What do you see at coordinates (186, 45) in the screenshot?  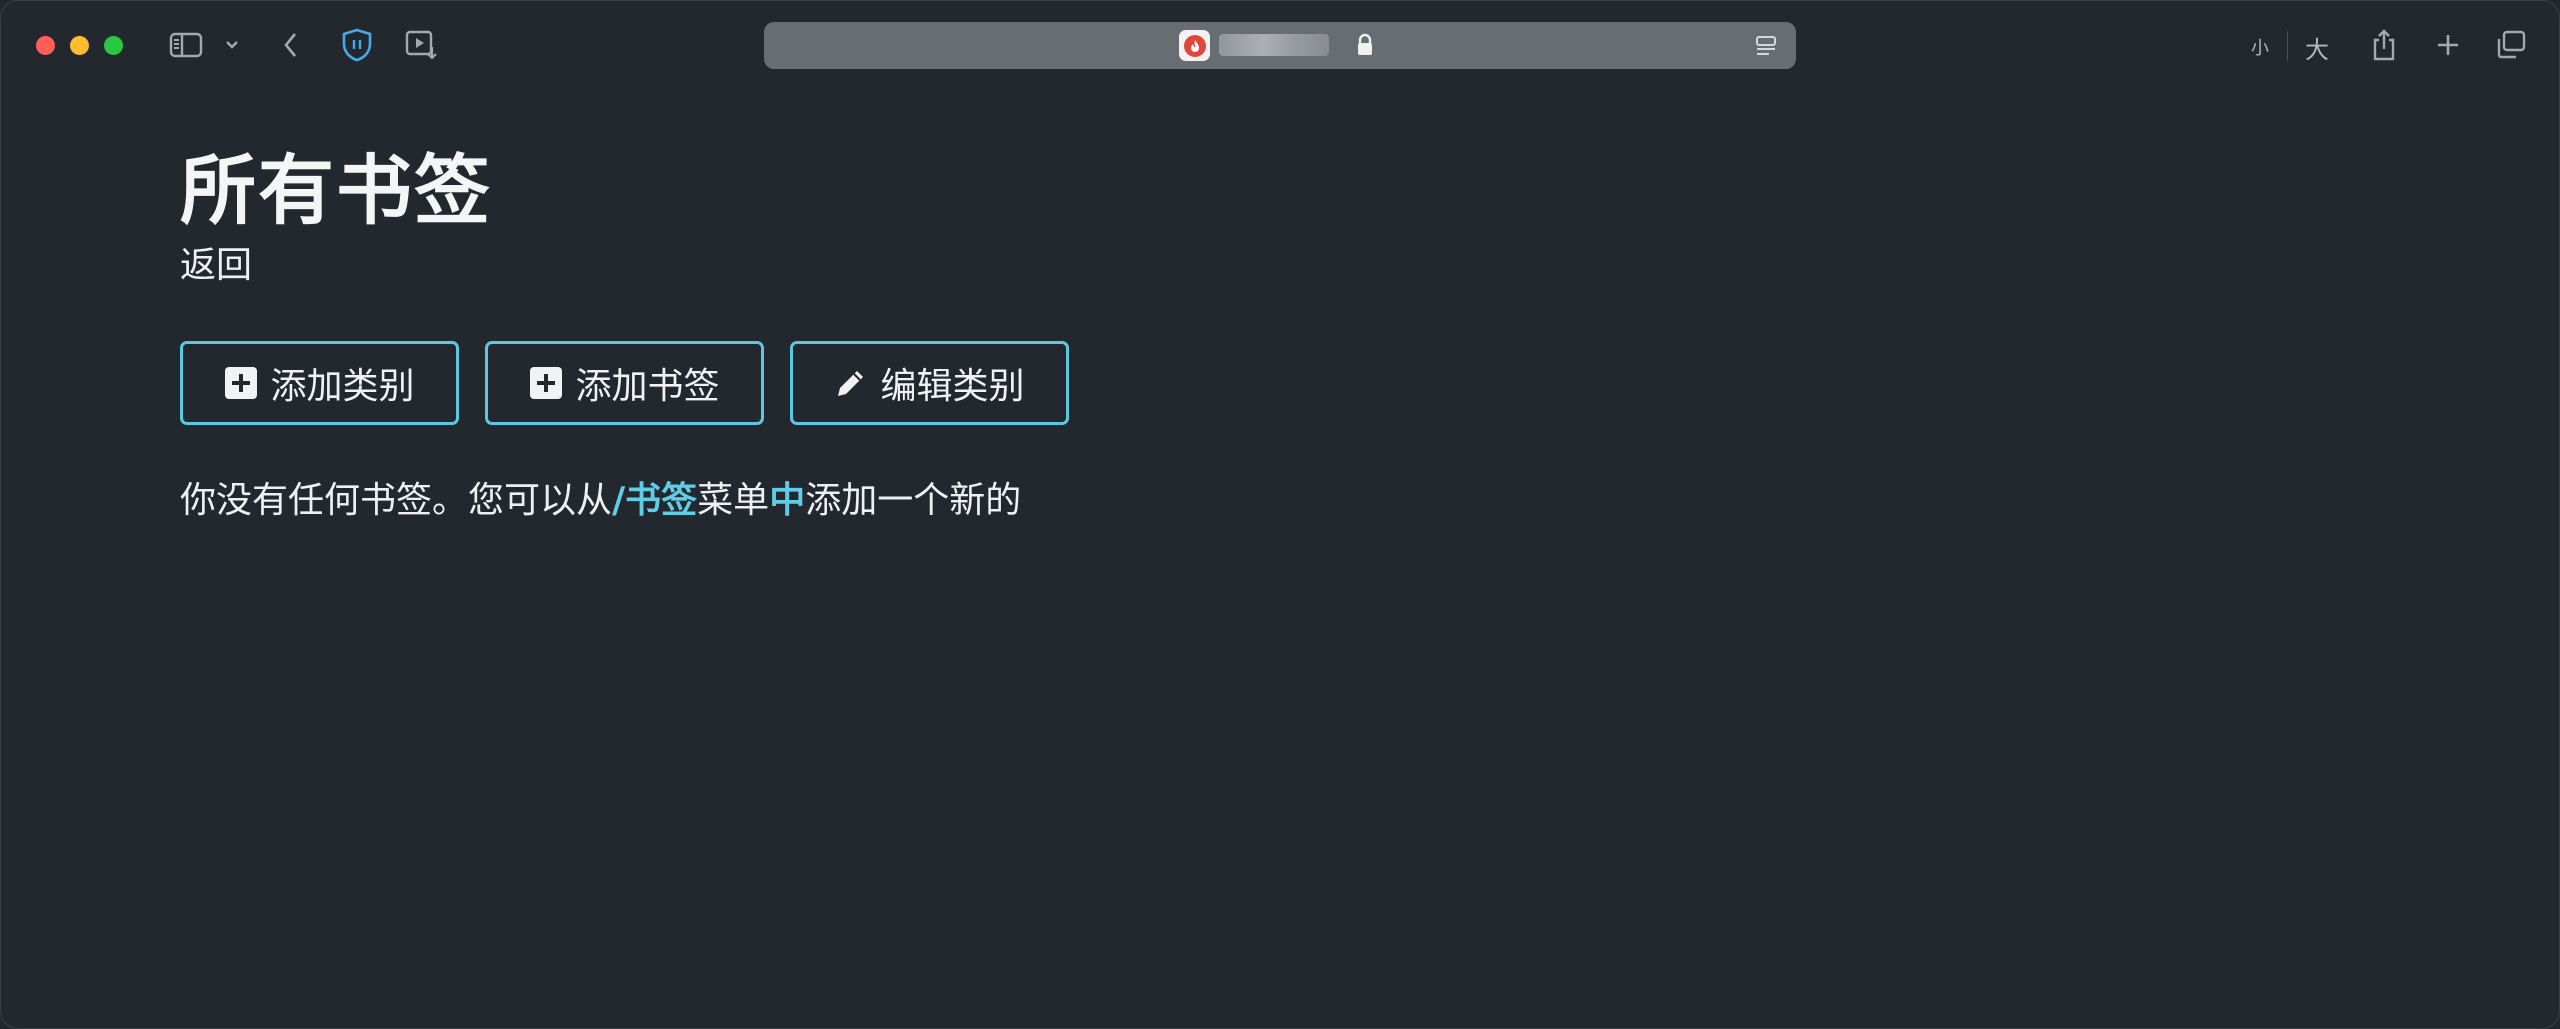 I see `sidebar-toggle-icon` at bounding box center [186, 45].